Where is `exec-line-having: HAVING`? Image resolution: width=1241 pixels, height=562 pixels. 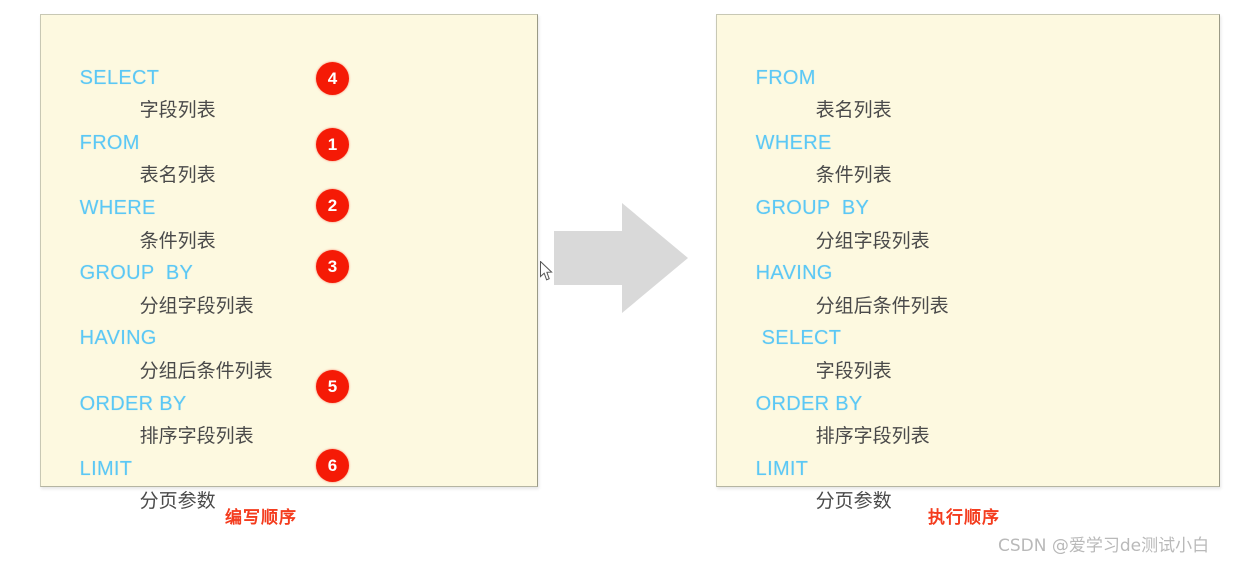
exec-line-having: HAVING is located at coordinates (968, 254).